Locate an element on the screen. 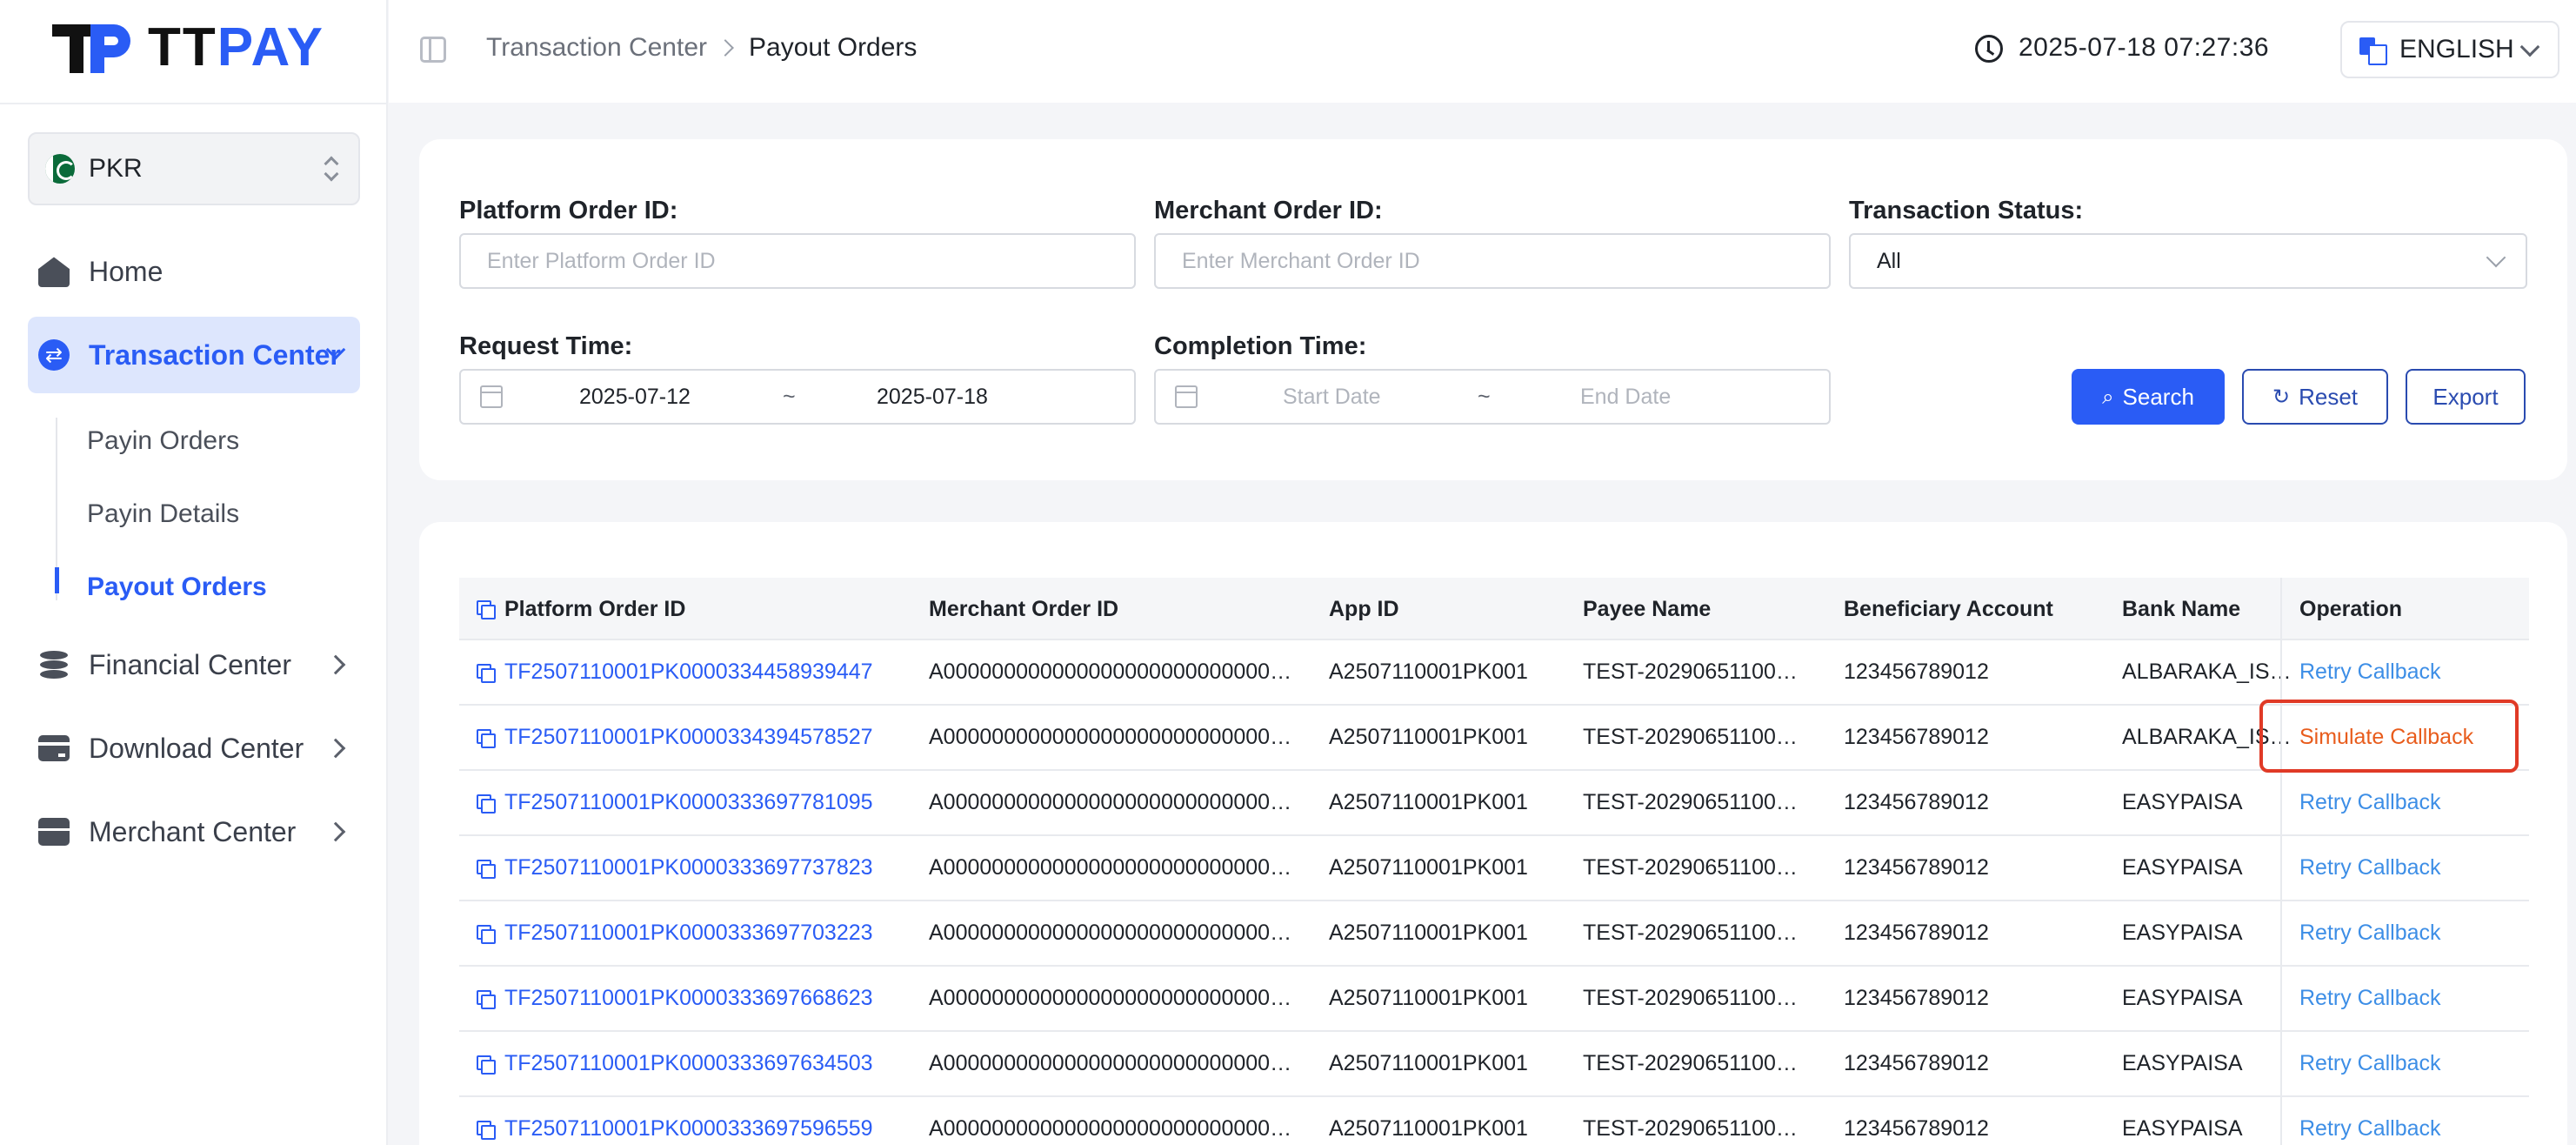 The width and height of the screenshot is (2576, 1145). logo-mark-icon is located at coordinates (93, 48).